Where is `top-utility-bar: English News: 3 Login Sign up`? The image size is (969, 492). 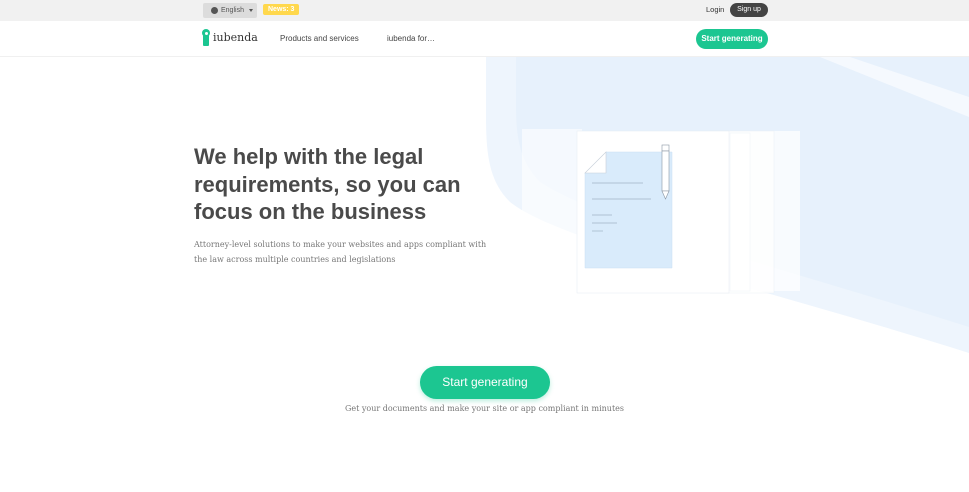 top-utility-bar: English News: 3 Login Sign up is located at coordinates (484, 10).